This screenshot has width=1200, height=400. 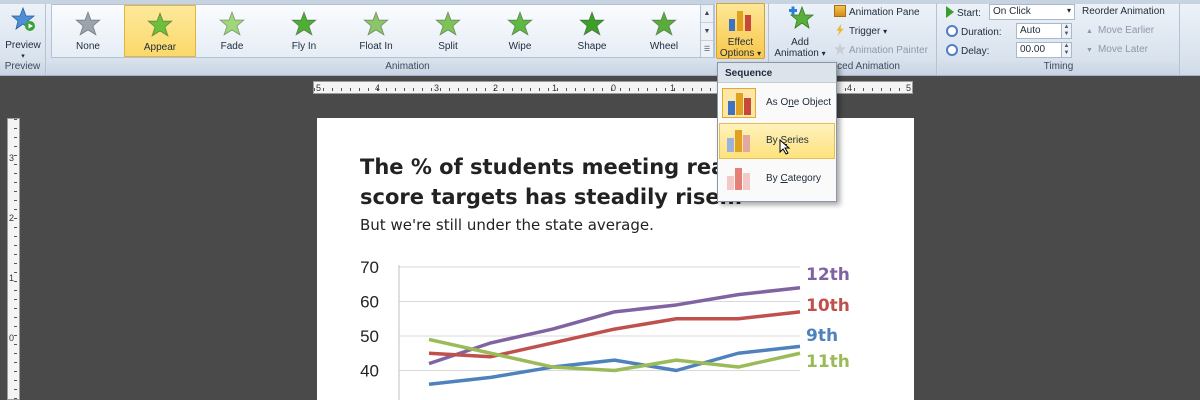 I want to click on by-category-icon, so click(x=739, y=179).